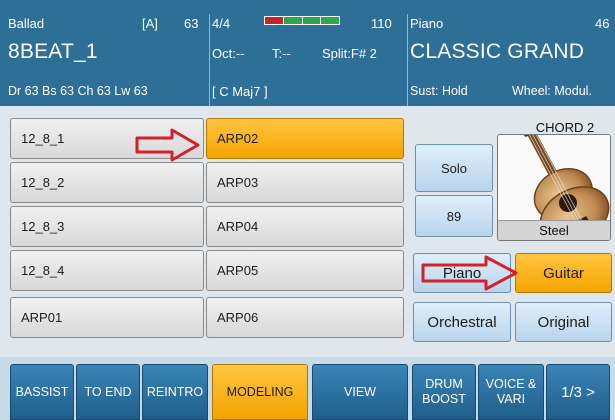  I want to click on voice-vari-label-1: VOICE &, so click(511, 384).